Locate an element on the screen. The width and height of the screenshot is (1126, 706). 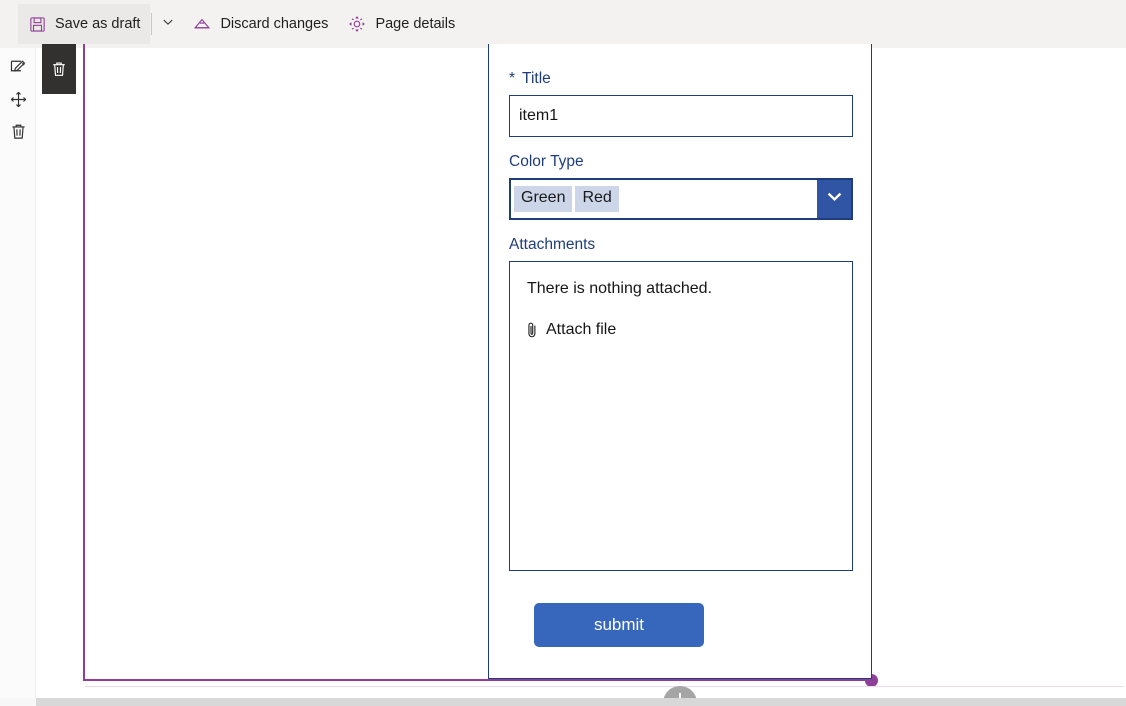
save-icon is located at coordinates (37, 24).